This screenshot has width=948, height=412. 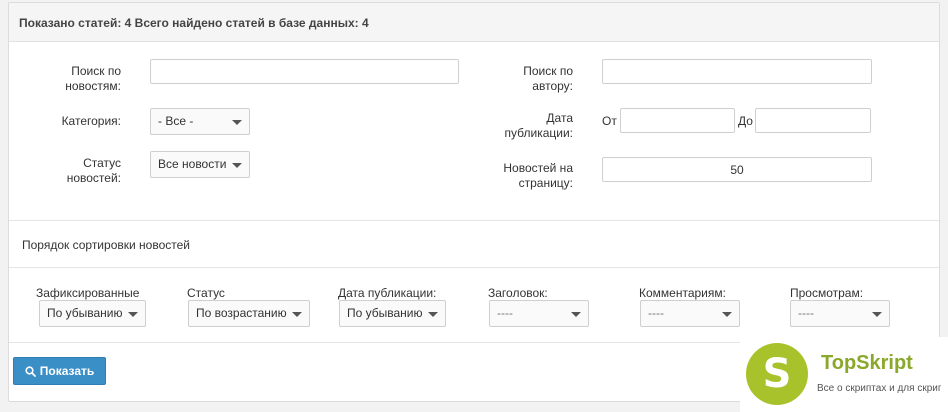 What do you see at coordinates (88, 293) in the screenshot?
I see `sort-label-pinned: Зафиксированные` at bounding box center [88, 293].